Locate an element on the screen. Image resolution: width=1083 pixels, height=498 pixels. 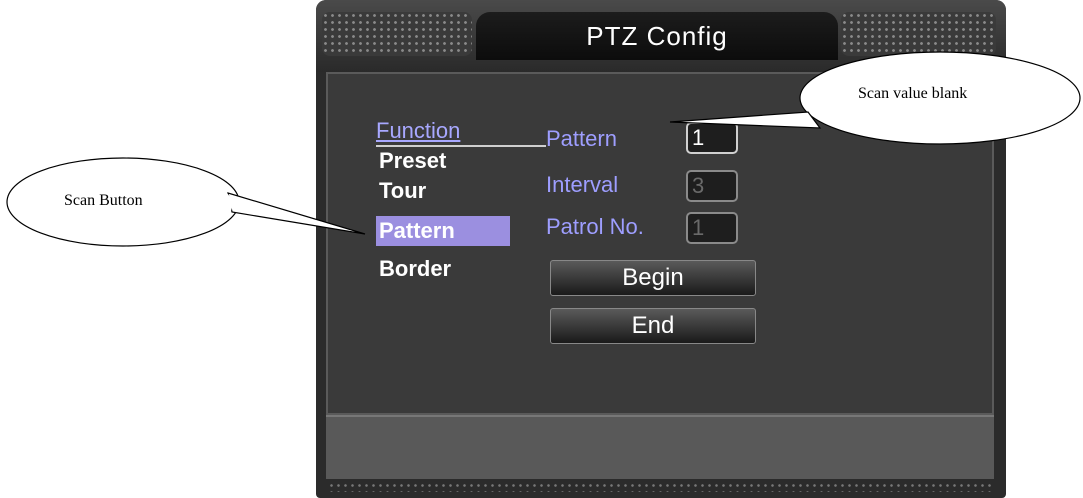
scan-button-callout: Scan Button is located at coordinates (103, 200).